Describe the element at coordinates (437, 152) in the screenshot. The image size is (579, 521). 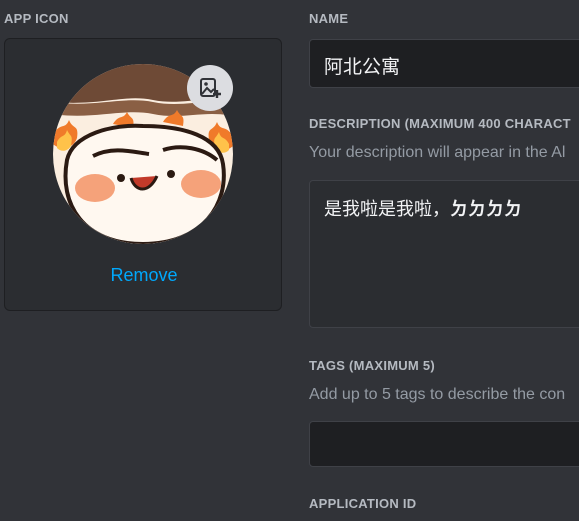
I see `description-helper: Your description will appear in the Al` at that location.